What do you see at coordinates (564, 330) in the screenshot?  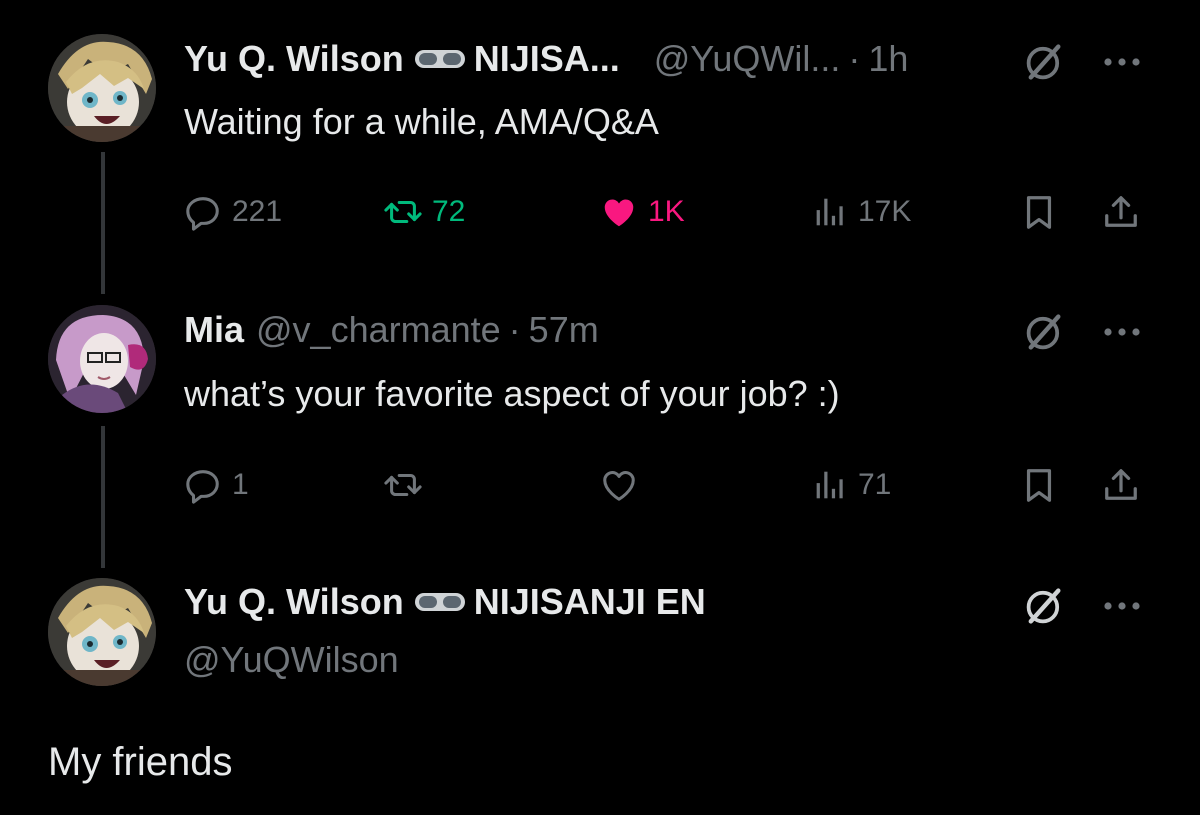 I see `tweet2-time: 57m` at bounding box center [564, 330].